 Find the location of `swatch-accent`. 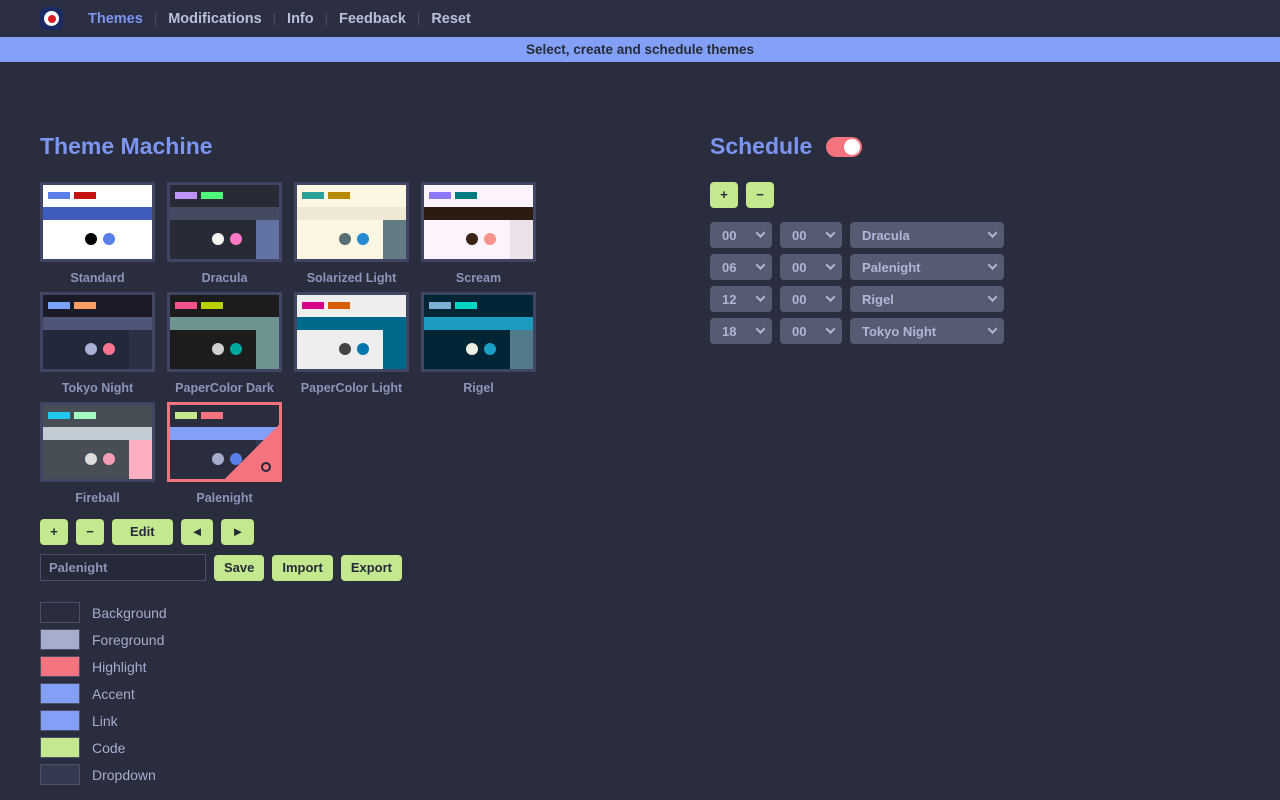

swatch-accent is located at coordinates (60, 693).